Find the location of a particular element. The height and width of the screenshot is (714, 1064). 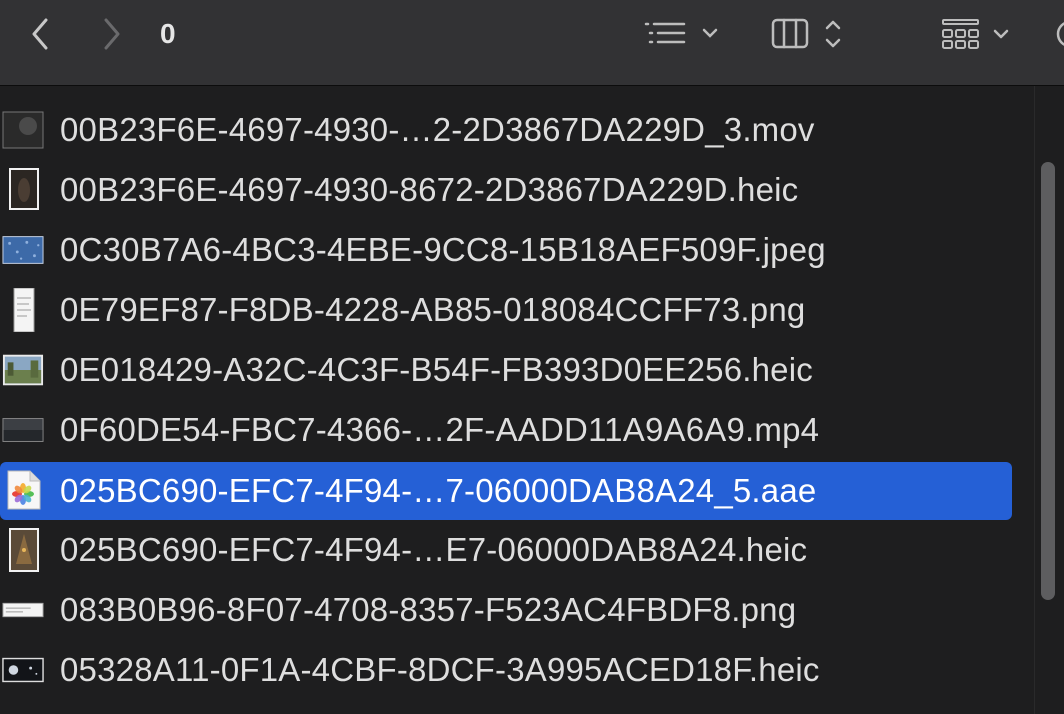

document-thumbnail is located at coordinates (23, 310).